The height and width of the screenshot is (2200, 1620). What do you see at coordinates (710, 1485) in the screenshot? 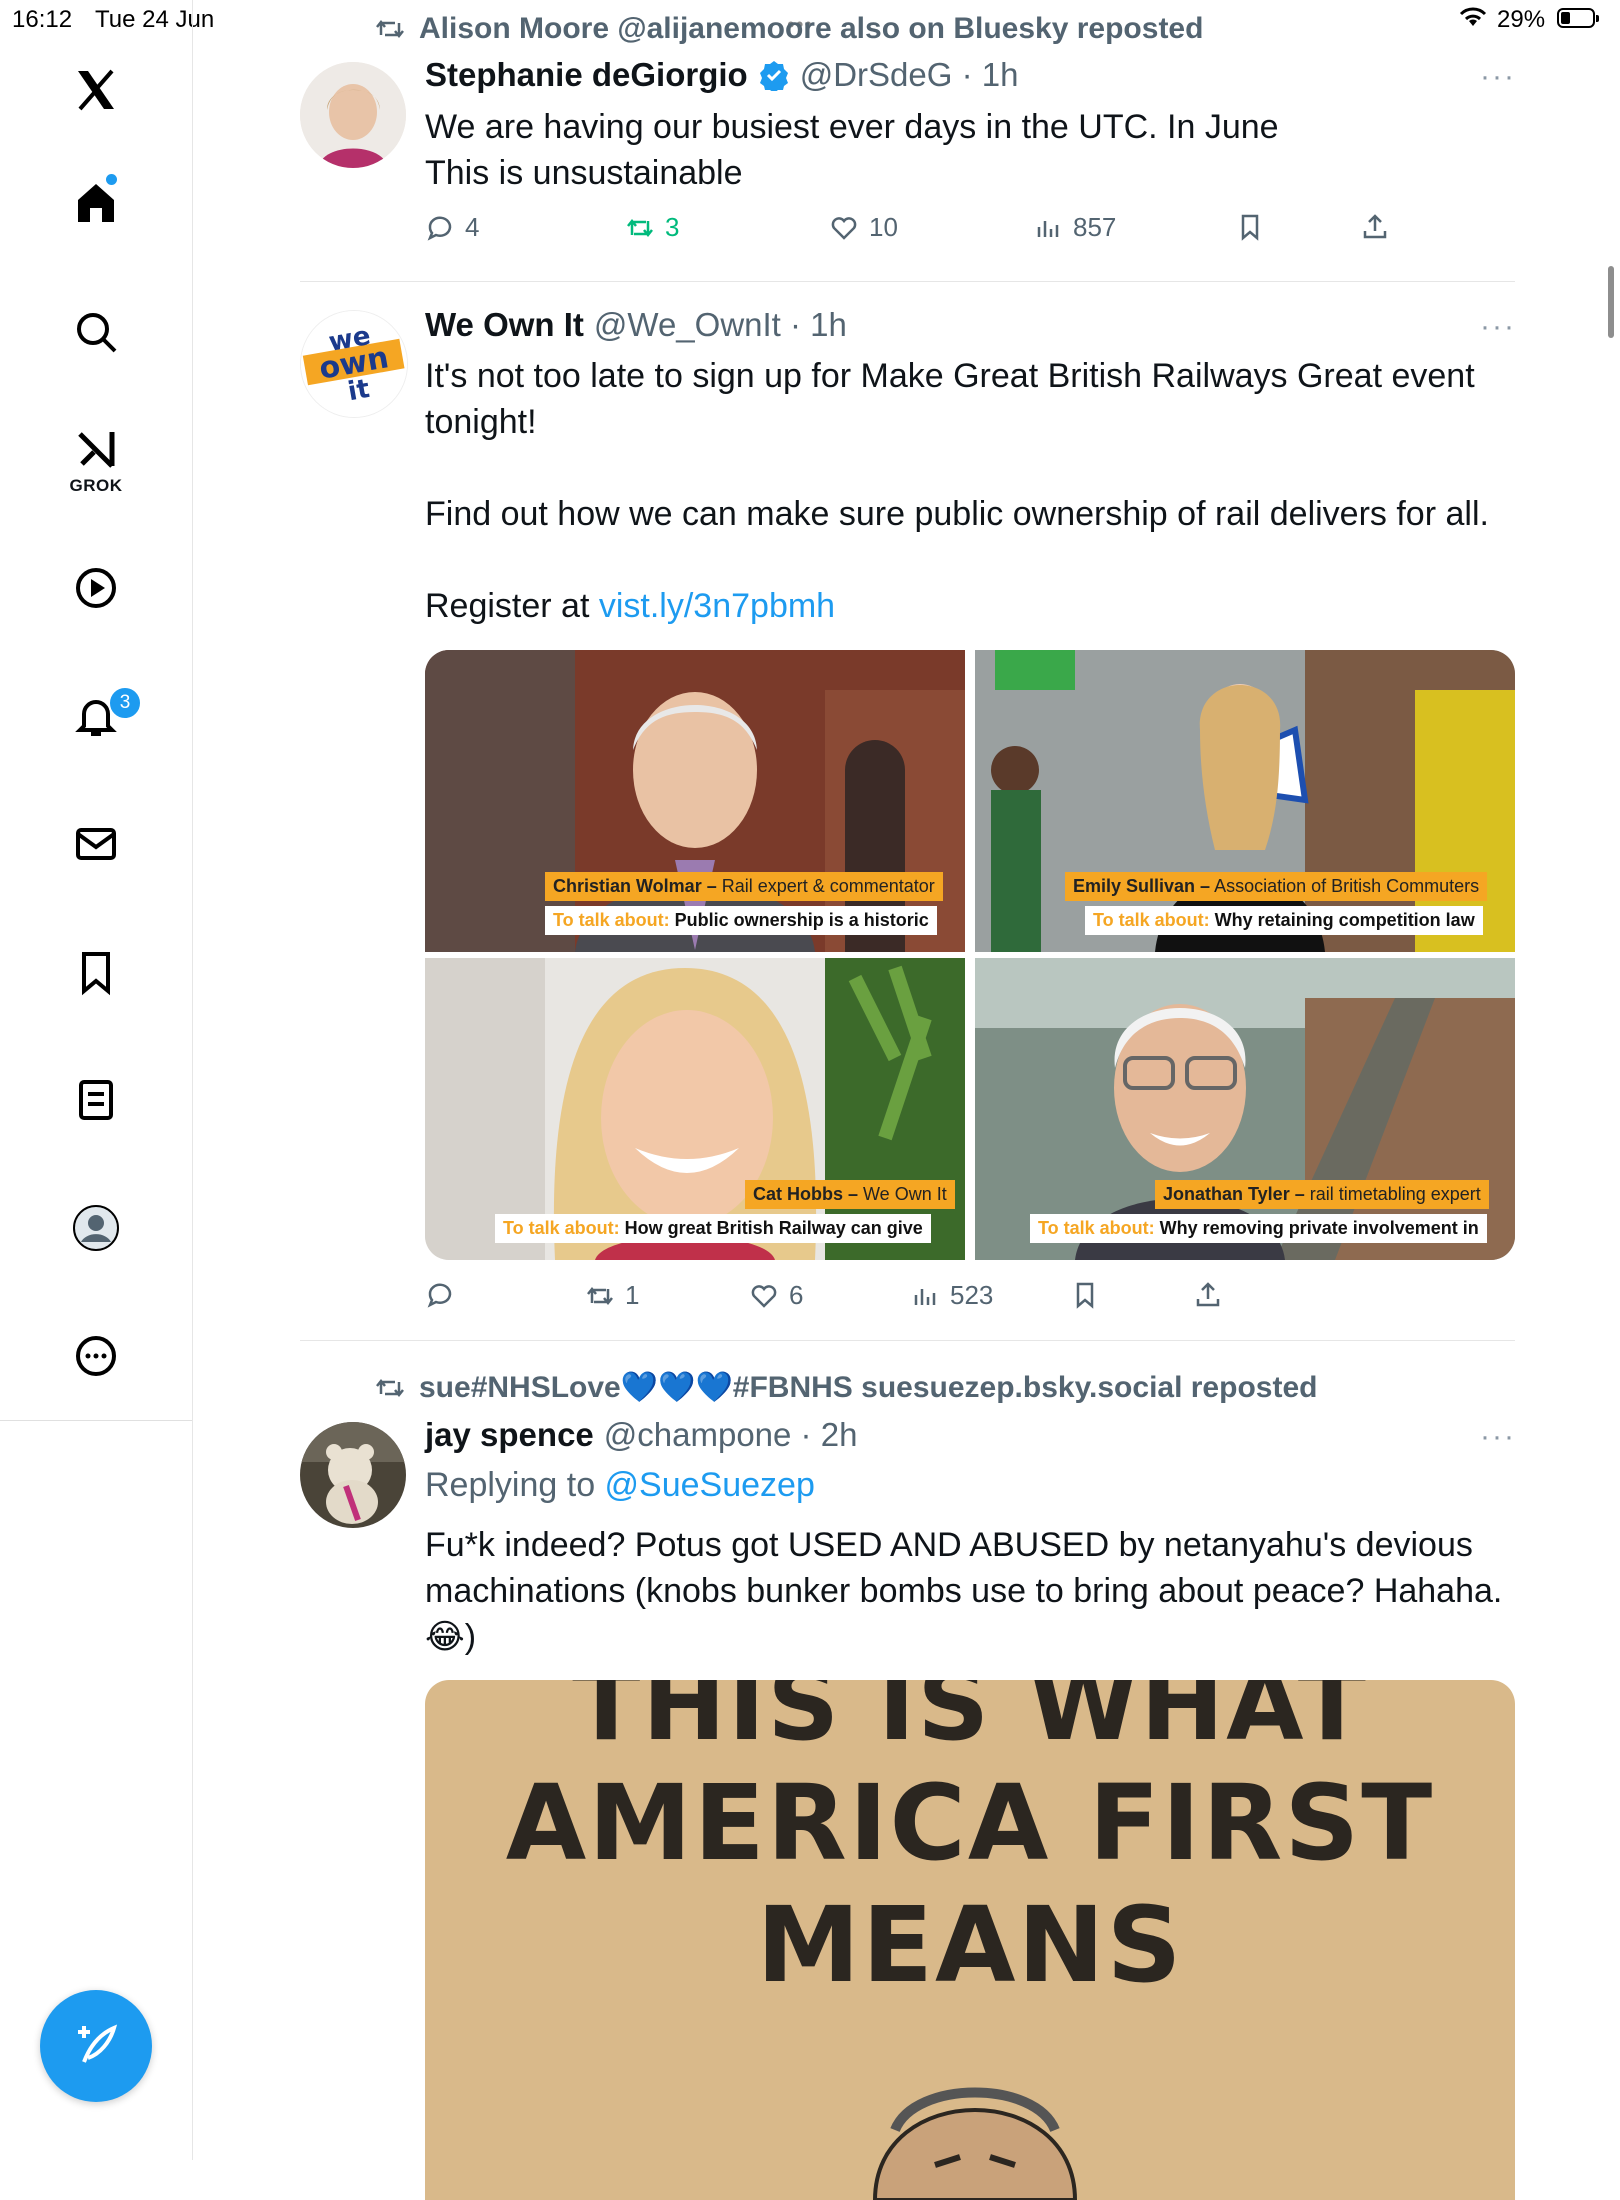
I see `replying-to-handle: @SueSuezep` at bounding box center [710, 1485].